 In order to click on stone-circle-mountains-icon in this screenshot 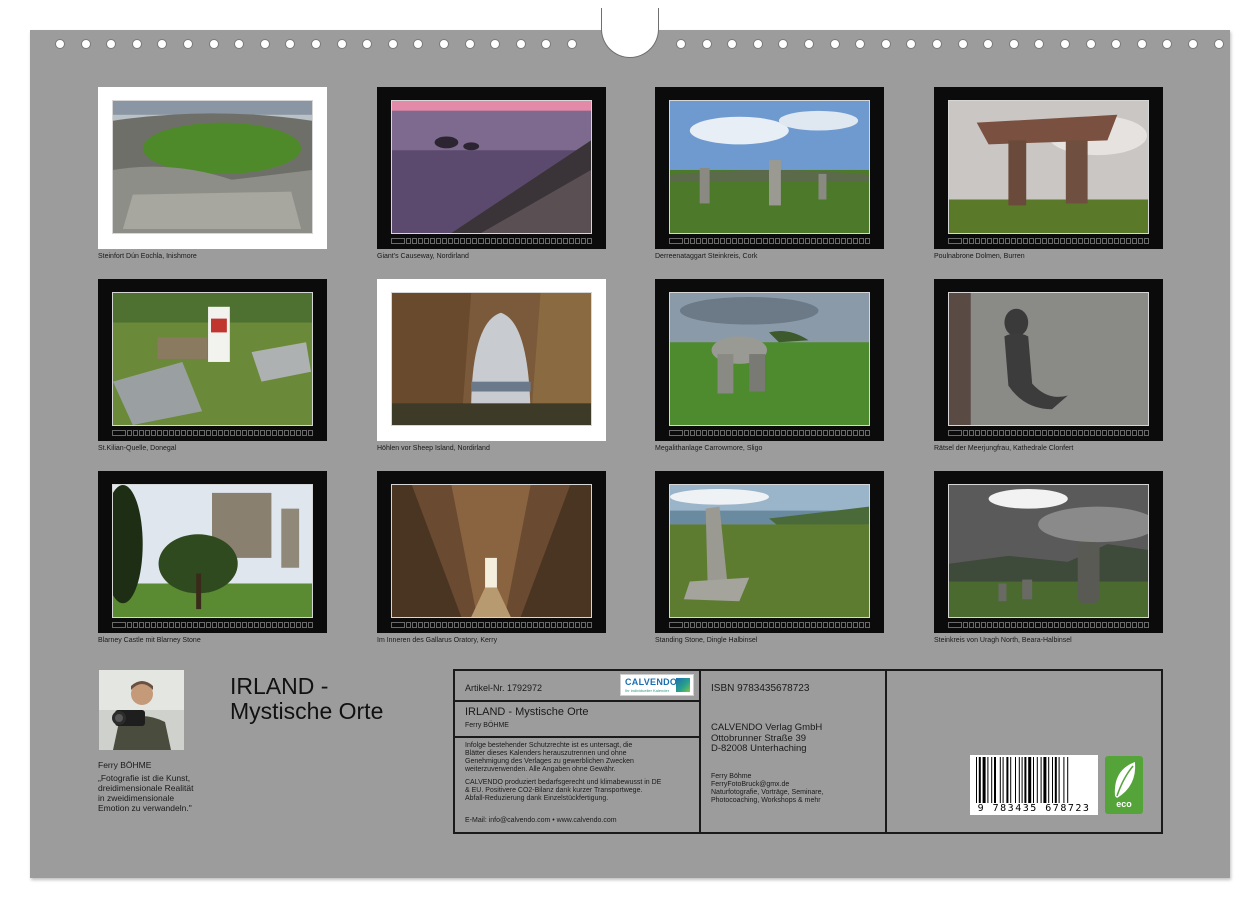, I will do `click(1048, 551)`.